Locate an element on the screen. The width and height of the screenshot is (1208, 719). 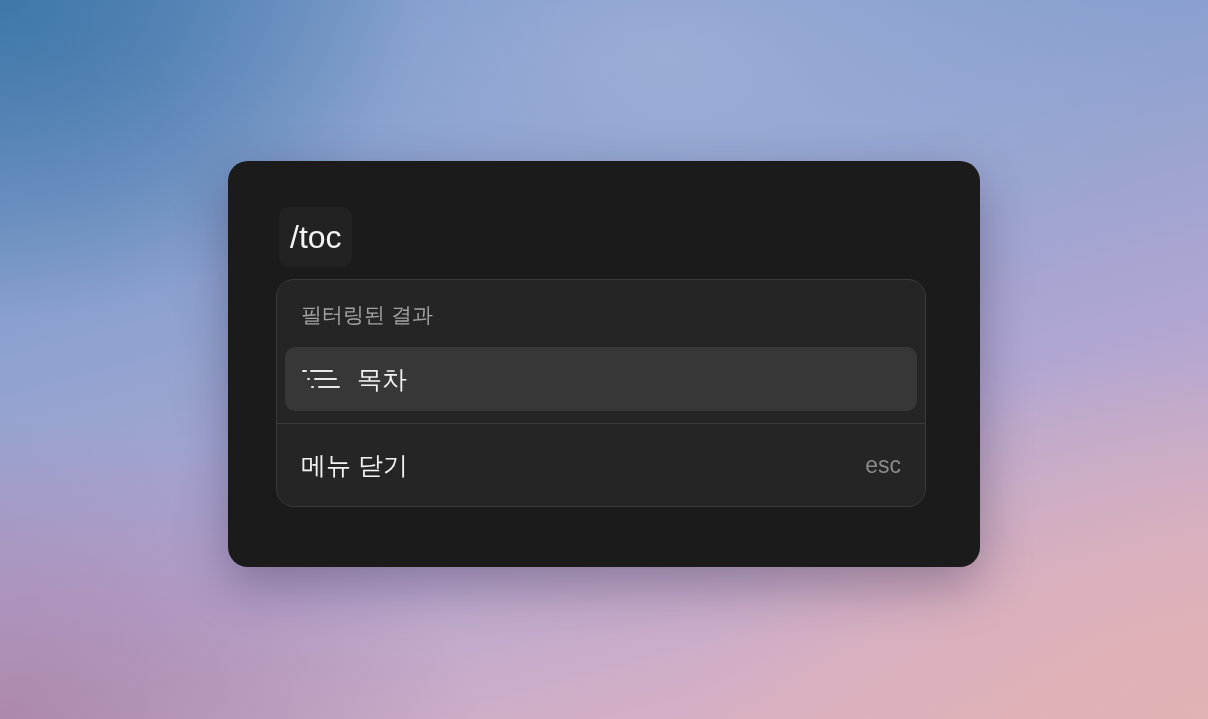
menu-item: 목차 is located at coordinates (601, 379).